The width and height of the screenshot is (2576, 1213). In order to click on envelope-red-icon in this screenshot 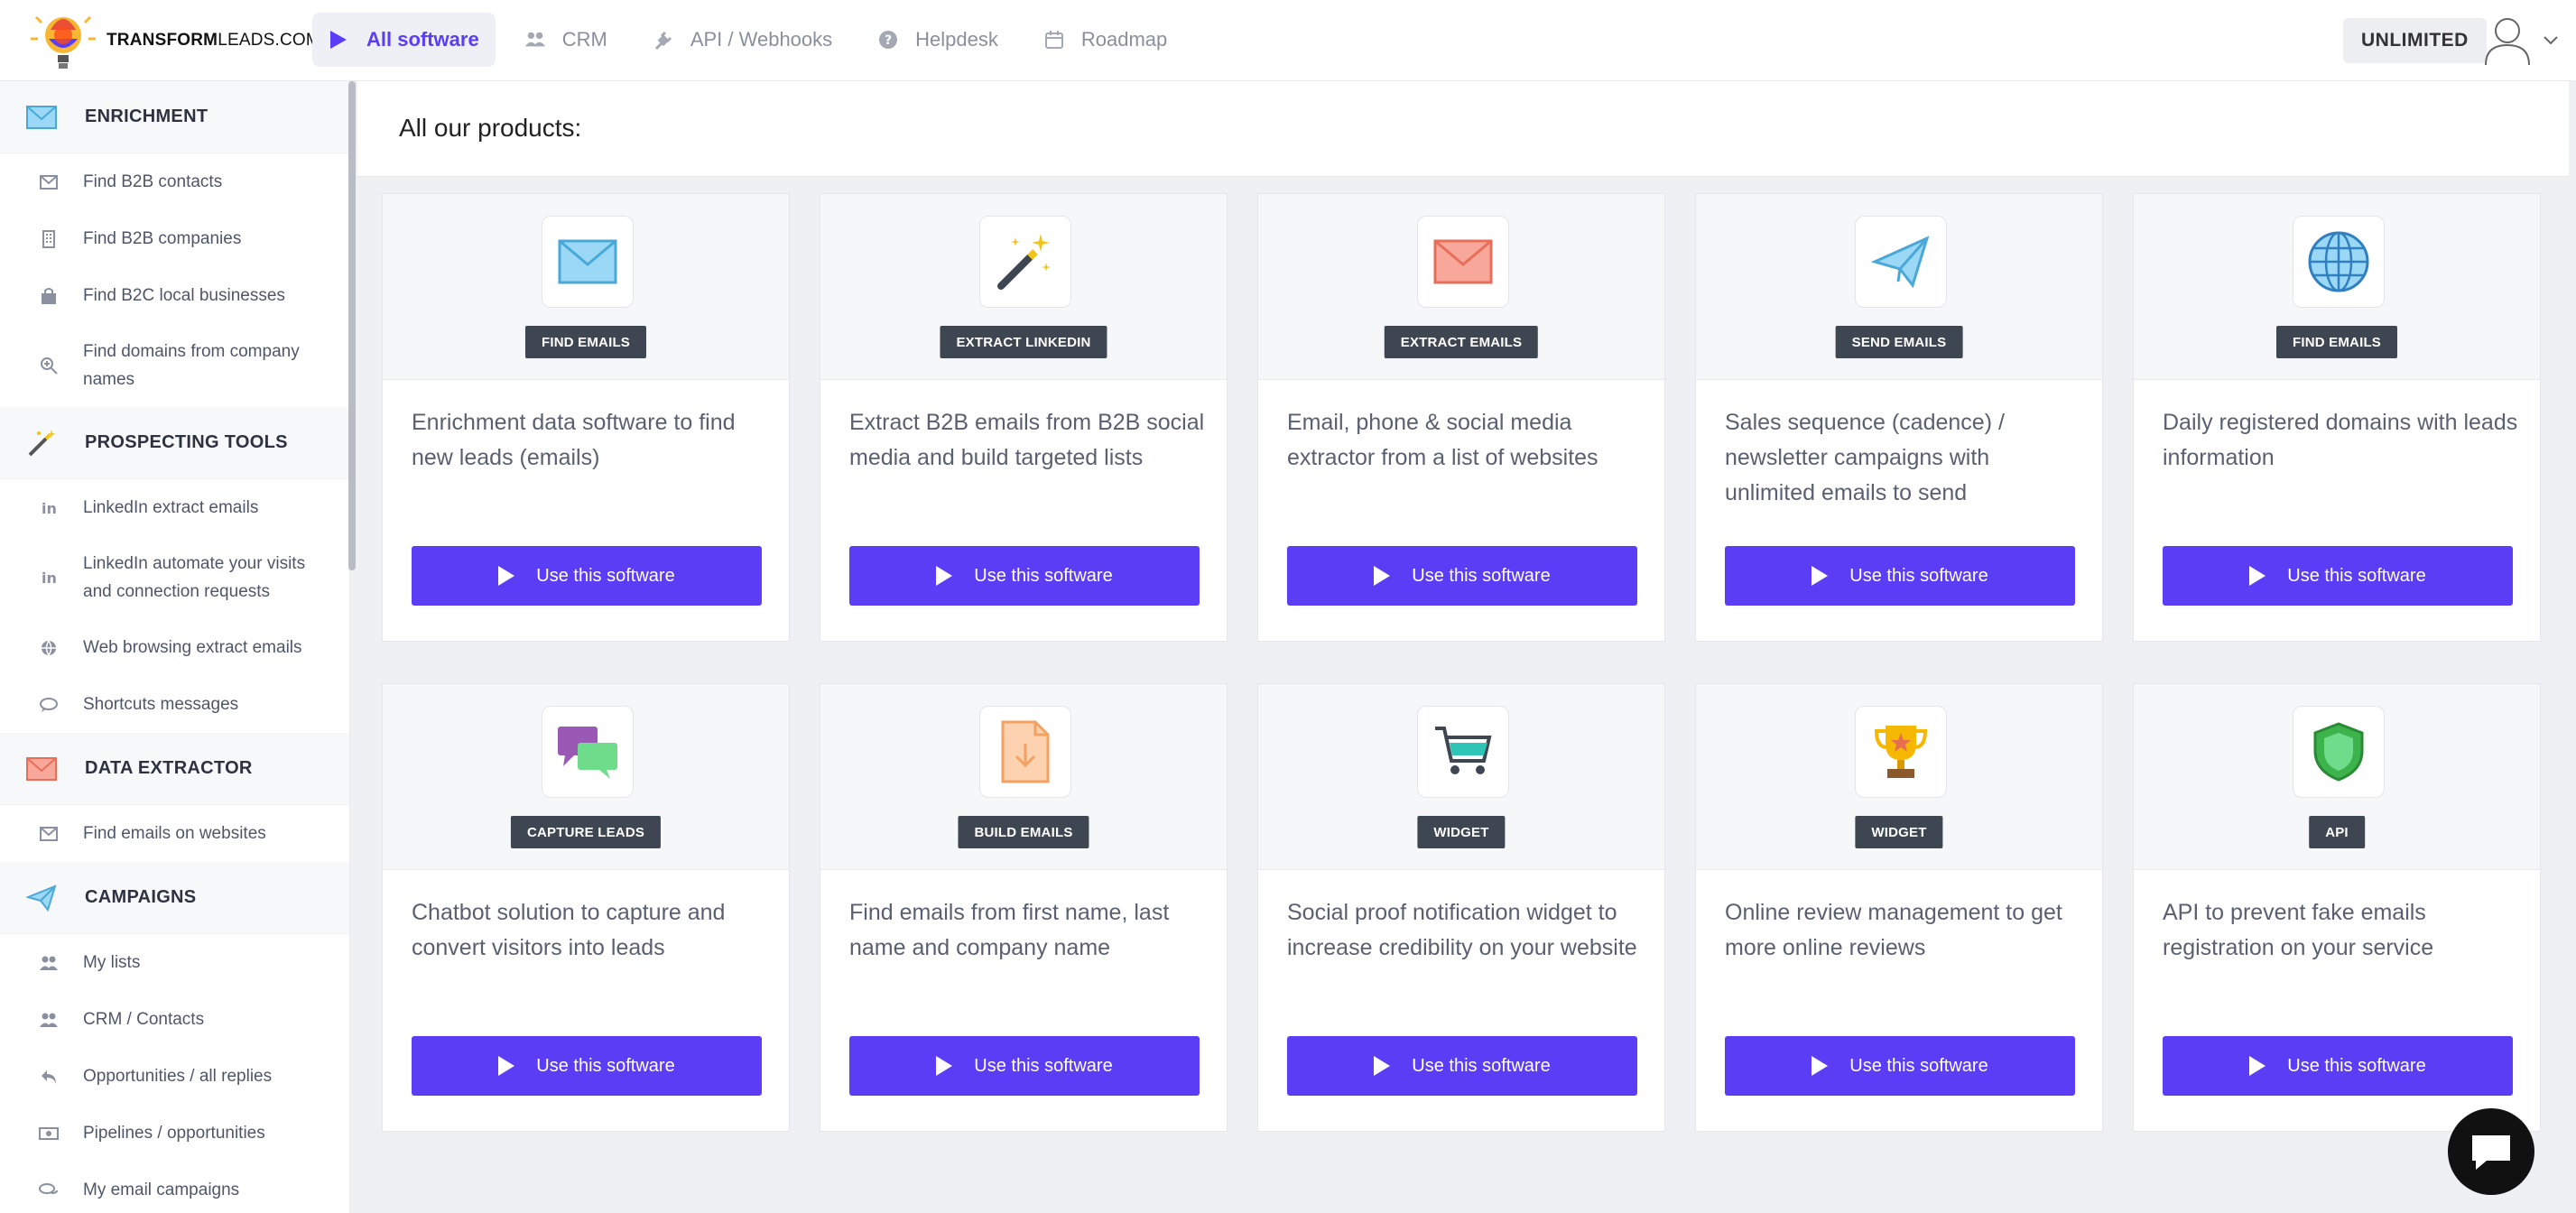, I will do `click(41, 769)`.